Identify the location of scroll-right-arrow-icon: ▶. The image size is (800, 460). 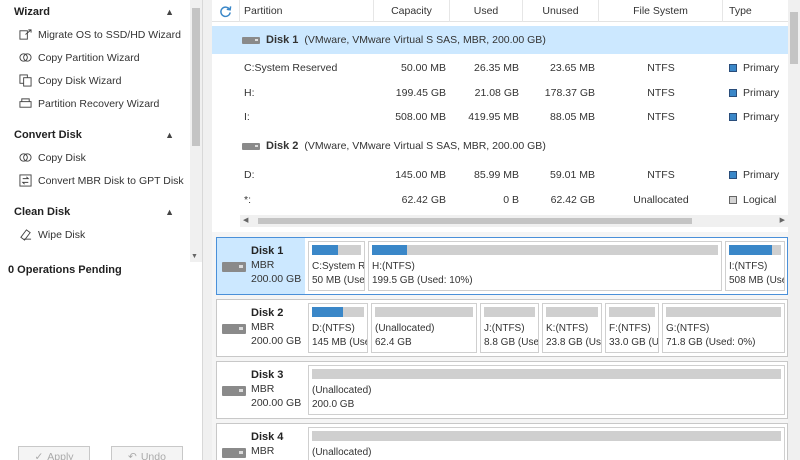
(782, 220).